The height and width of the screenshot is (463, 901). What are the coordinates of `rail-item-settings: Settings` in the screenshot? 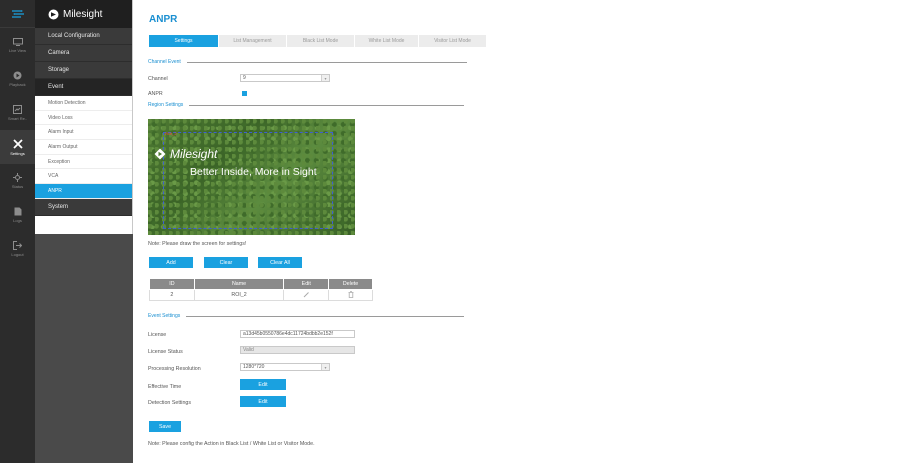 It's located at (17, 147).